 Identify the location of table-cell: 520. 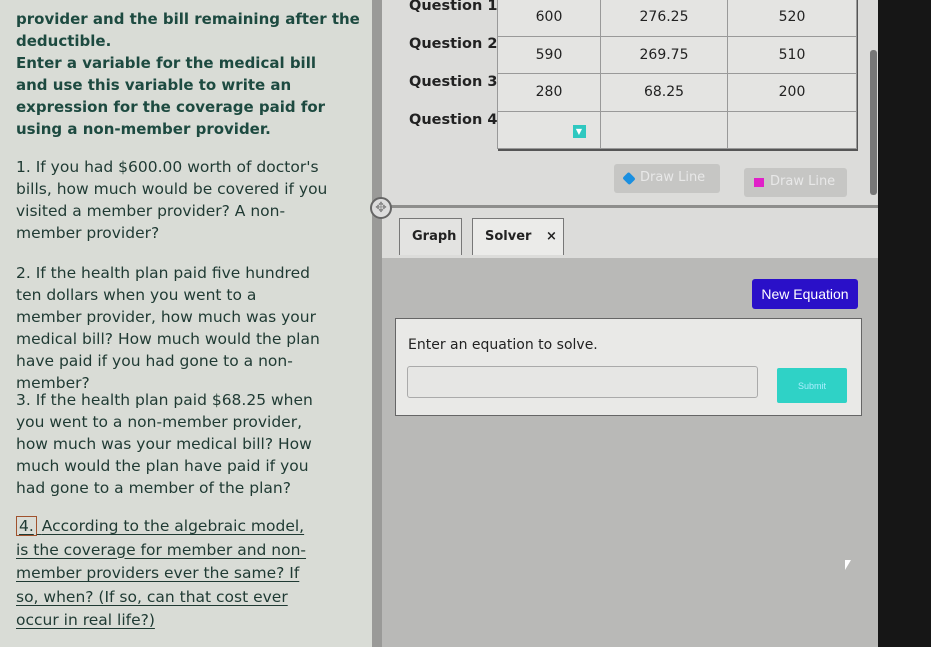
(792, 18).